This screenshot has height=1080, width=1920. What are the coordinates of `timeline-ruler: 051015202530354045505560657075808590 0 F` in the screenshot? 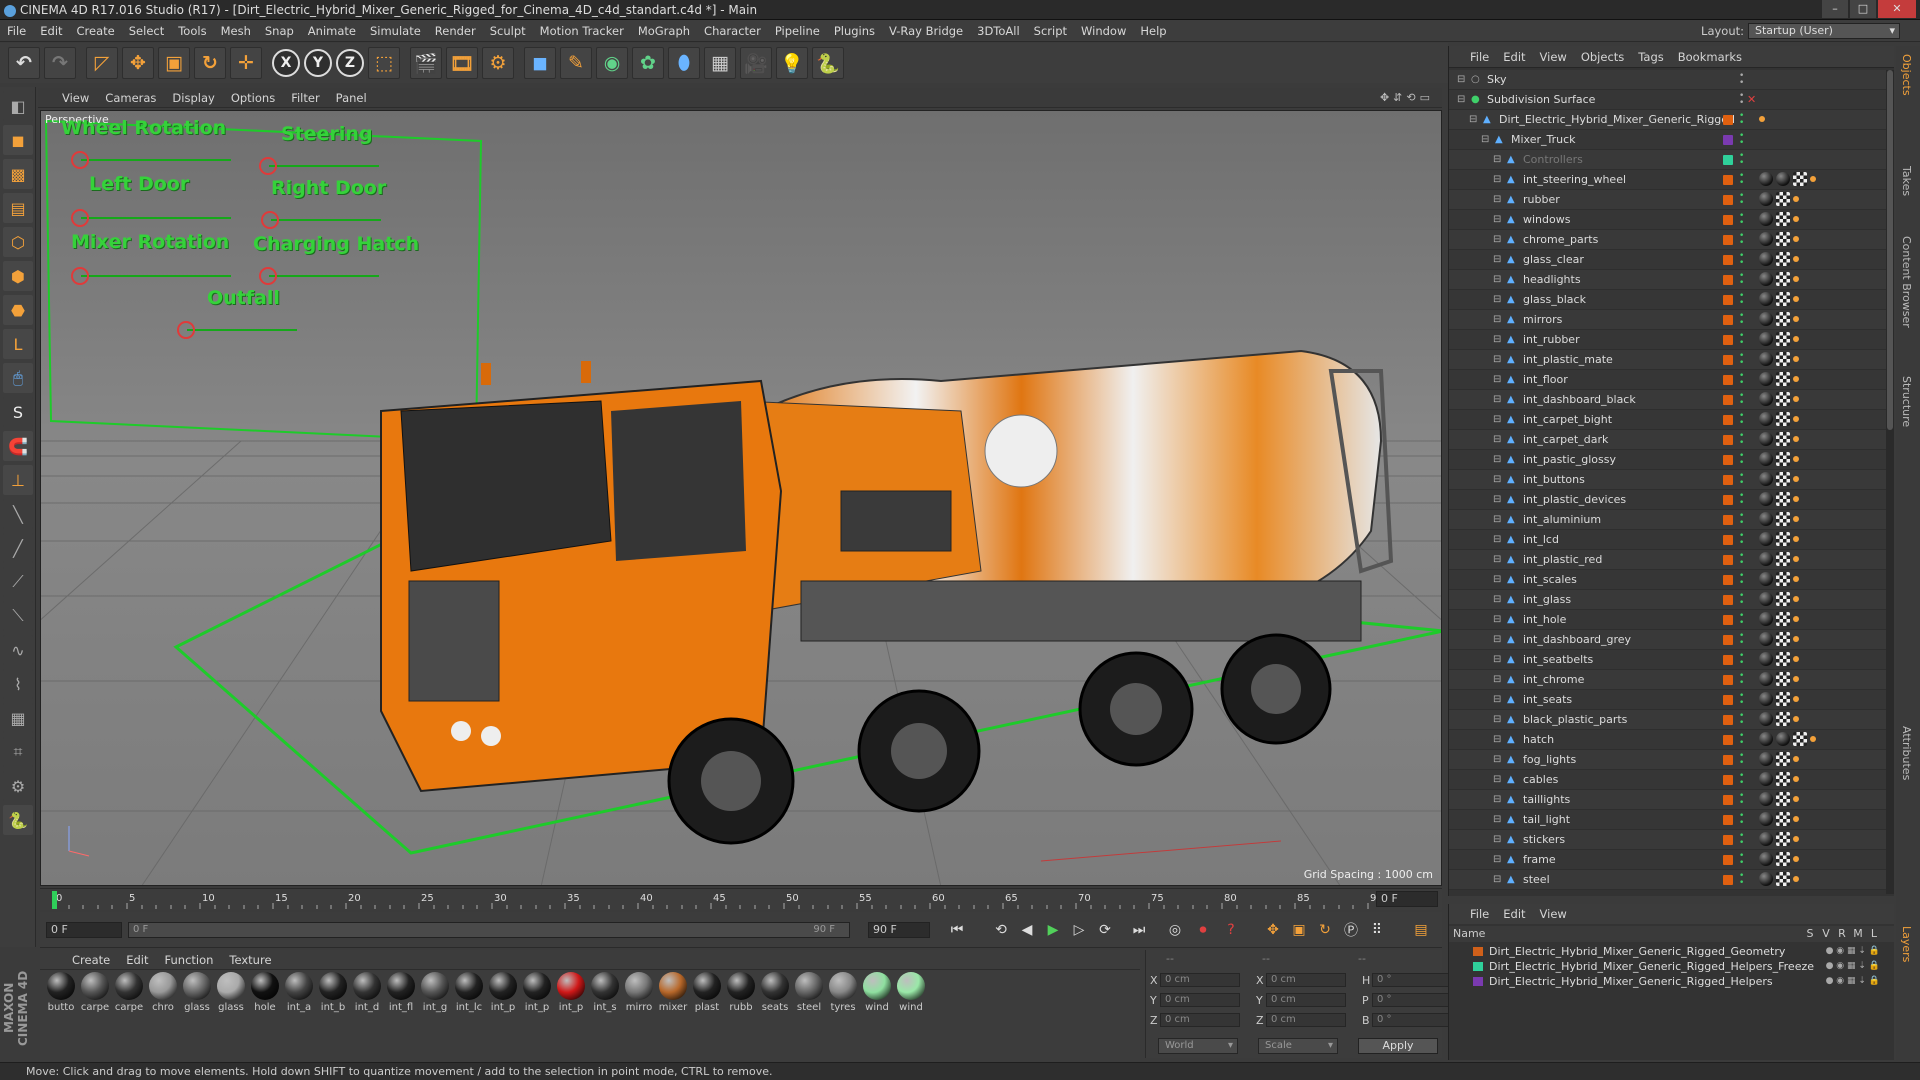 It's located at (741, 899).